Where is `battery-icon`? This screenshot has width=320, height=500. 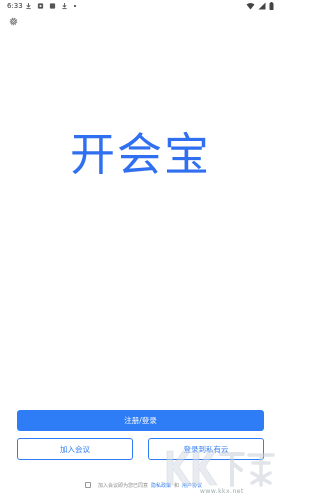
battery-icon is located at coordinates (271, 6).